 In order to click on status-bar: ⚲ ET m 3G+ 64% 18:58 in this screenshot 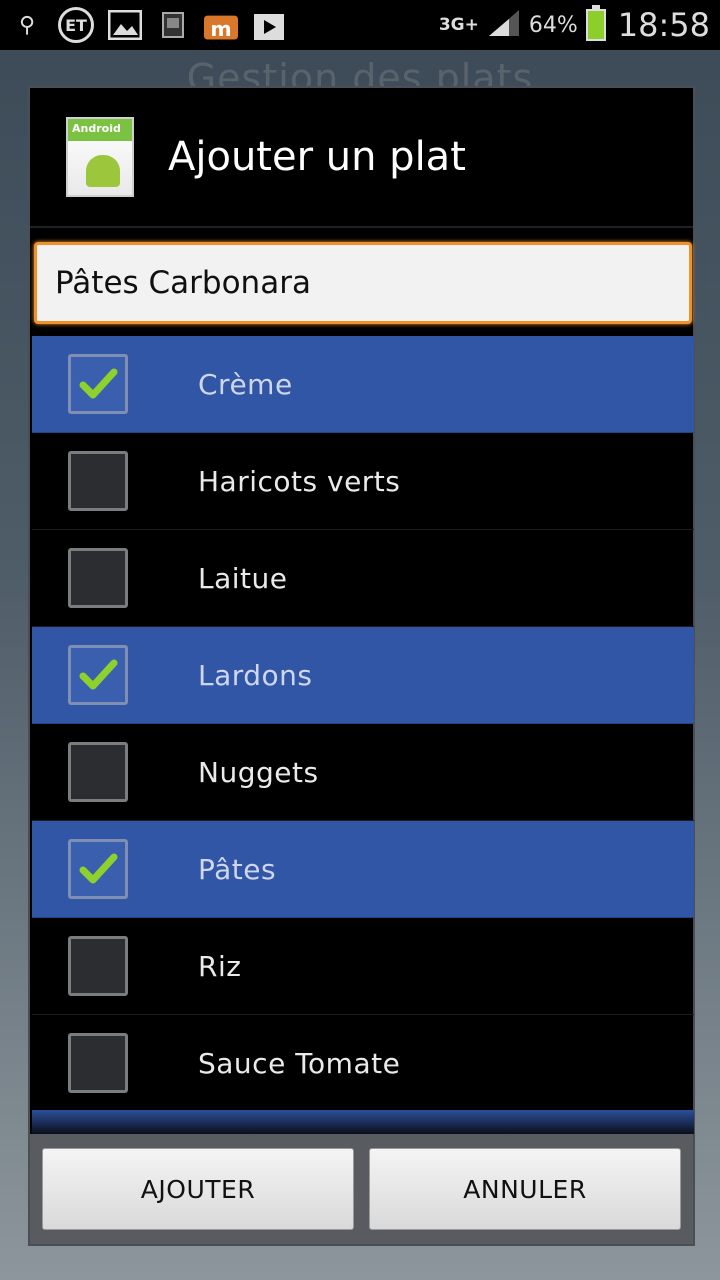, I will do `click(360, 25)`.